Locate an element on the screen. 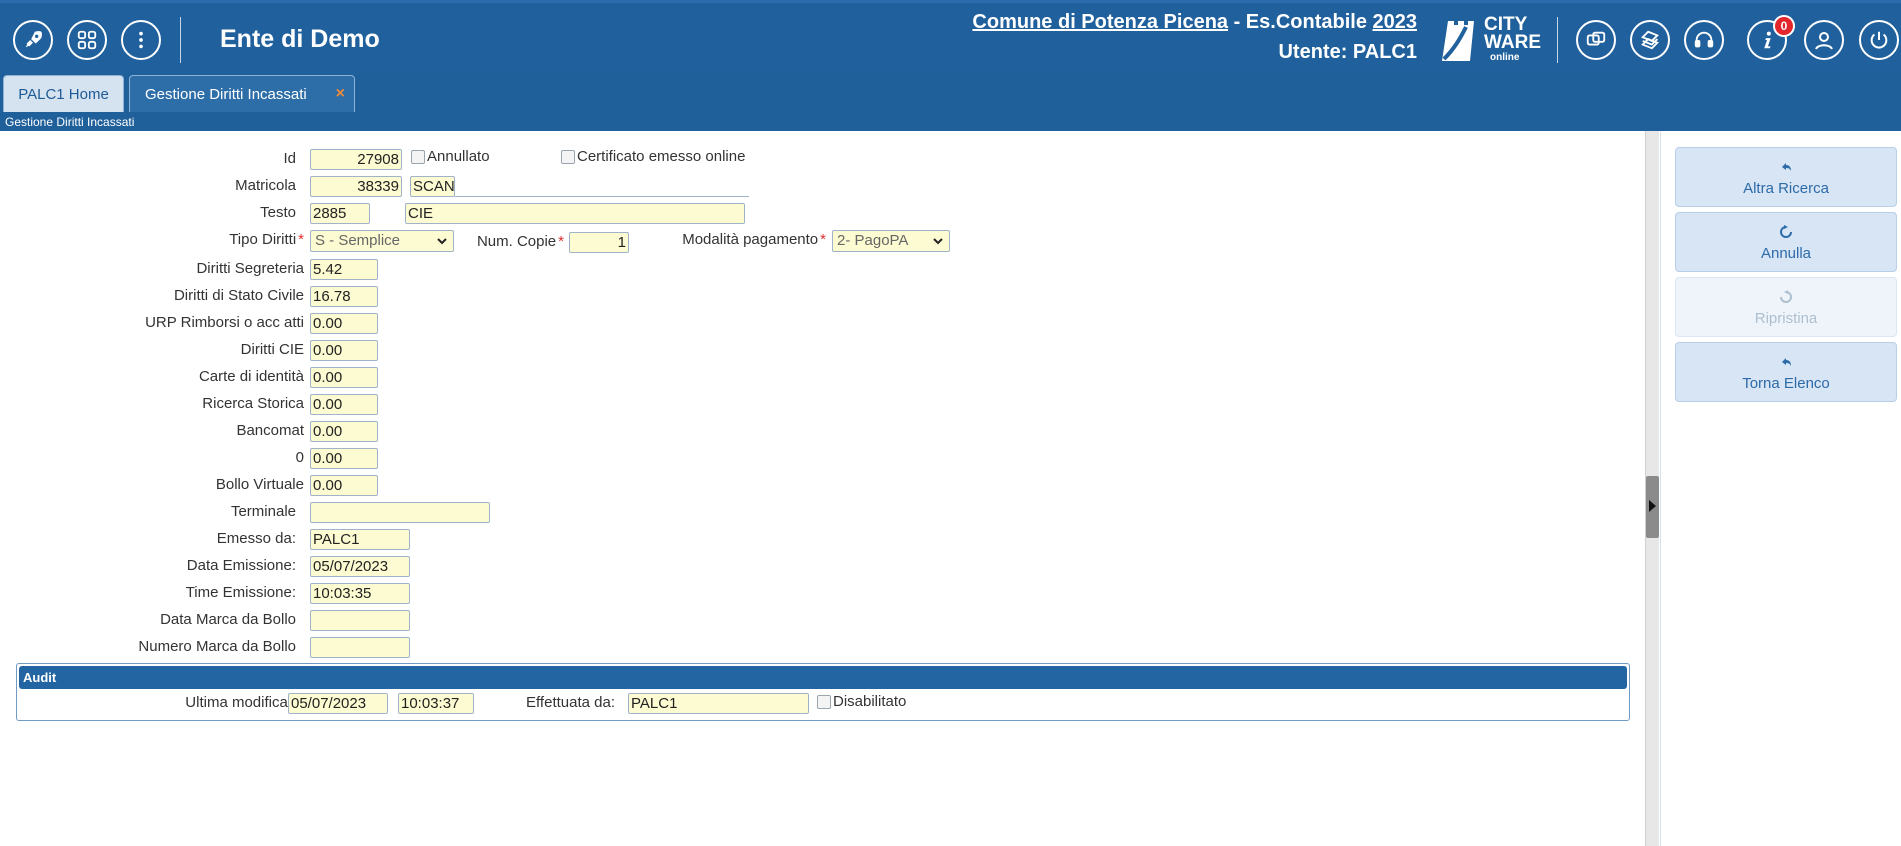 Image resolution: width=1901 pixels, height=846 pixels. cityware-tower-icon is located at coordinates (1458, 41).